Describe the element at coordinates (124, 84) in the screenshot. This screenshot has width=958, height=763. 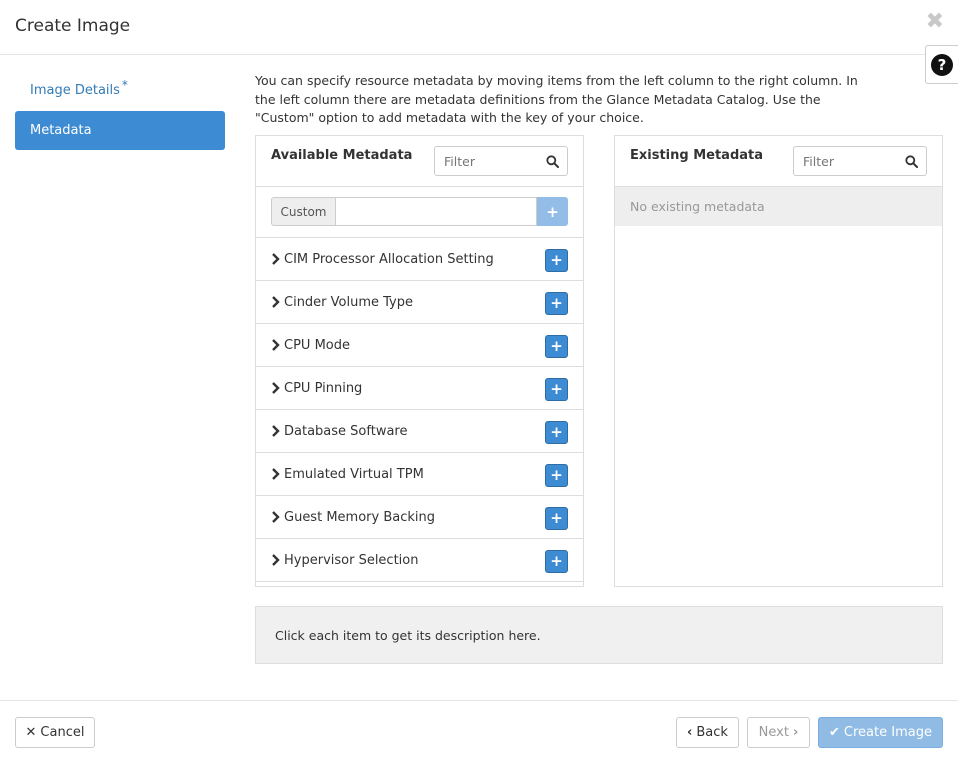
I see `required-marker: *` at that location.